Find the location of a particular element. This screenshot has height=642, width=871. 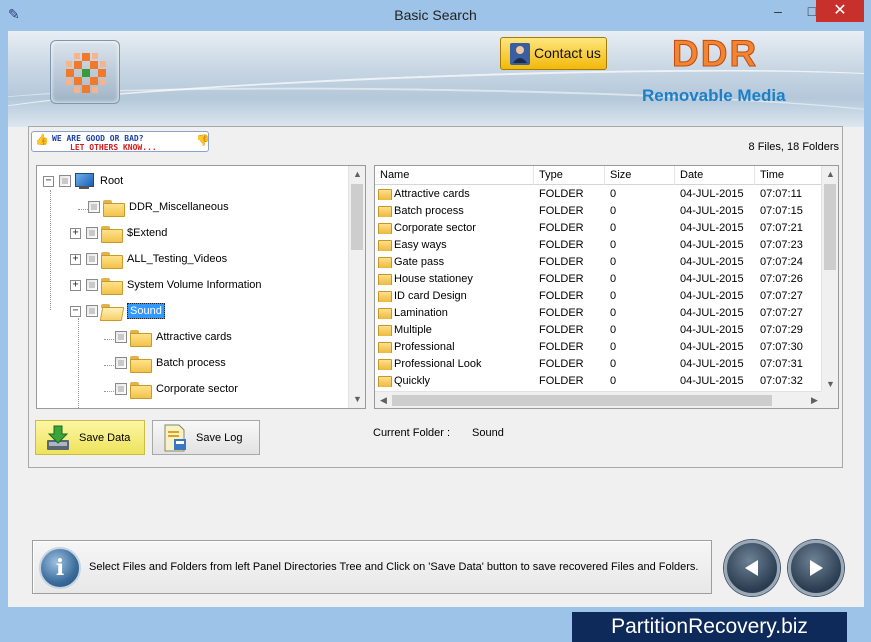

tree-item-root: − Root is located at coordinates (83, 181).